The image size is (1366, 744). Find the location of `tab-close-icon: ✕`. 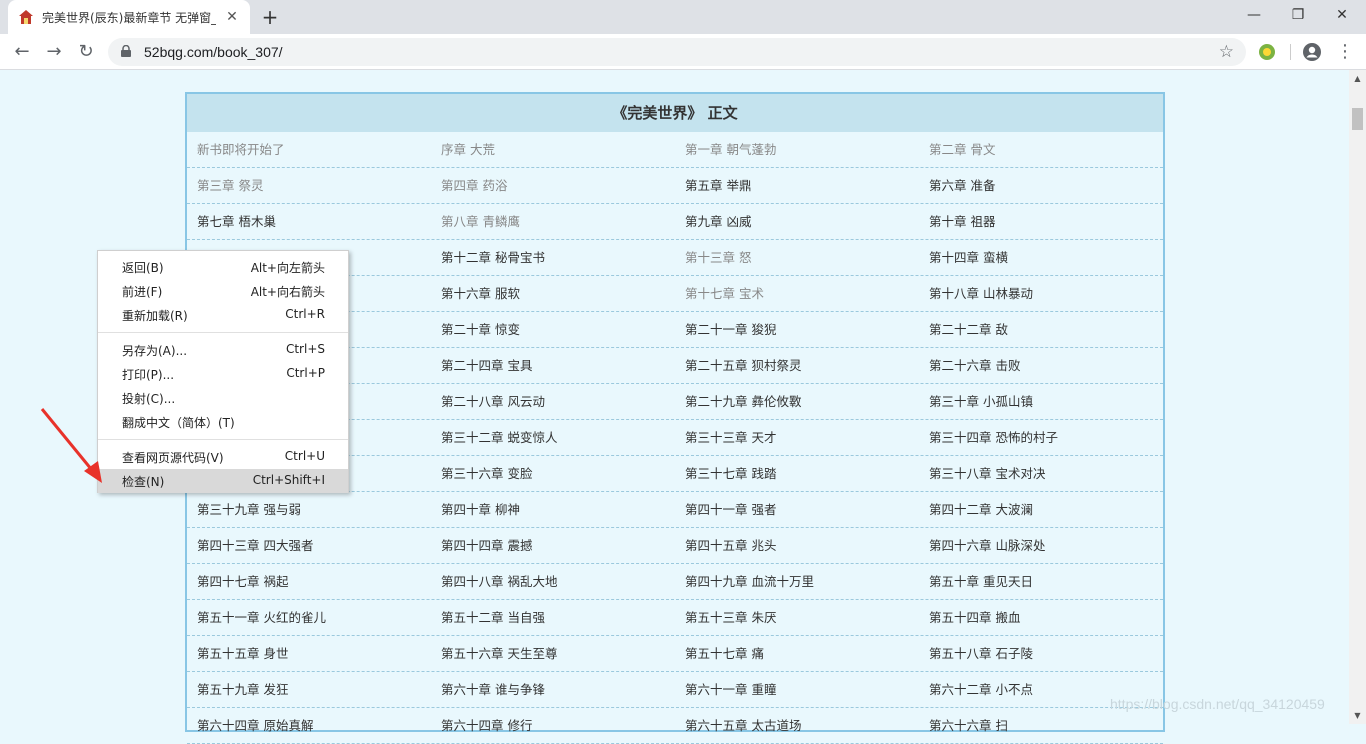

tab-close-icon: ✕ is located at coordinates (232, 17).